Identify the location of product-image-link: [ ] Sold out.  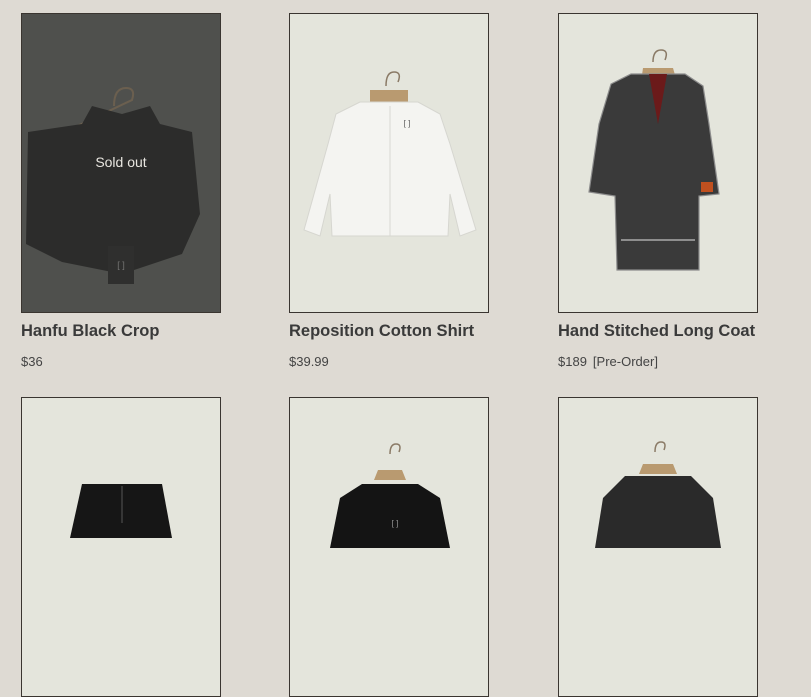
(121, 163).